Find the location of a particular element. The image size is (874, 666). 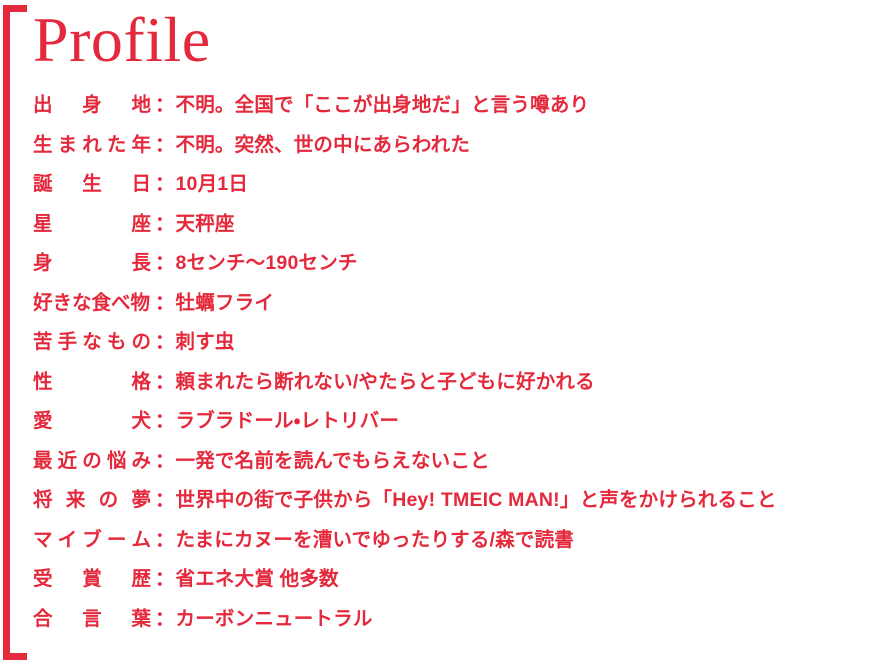

profile-row: 愛犬：ラブラドール・レトリバー is located at coordinates (448, 424).